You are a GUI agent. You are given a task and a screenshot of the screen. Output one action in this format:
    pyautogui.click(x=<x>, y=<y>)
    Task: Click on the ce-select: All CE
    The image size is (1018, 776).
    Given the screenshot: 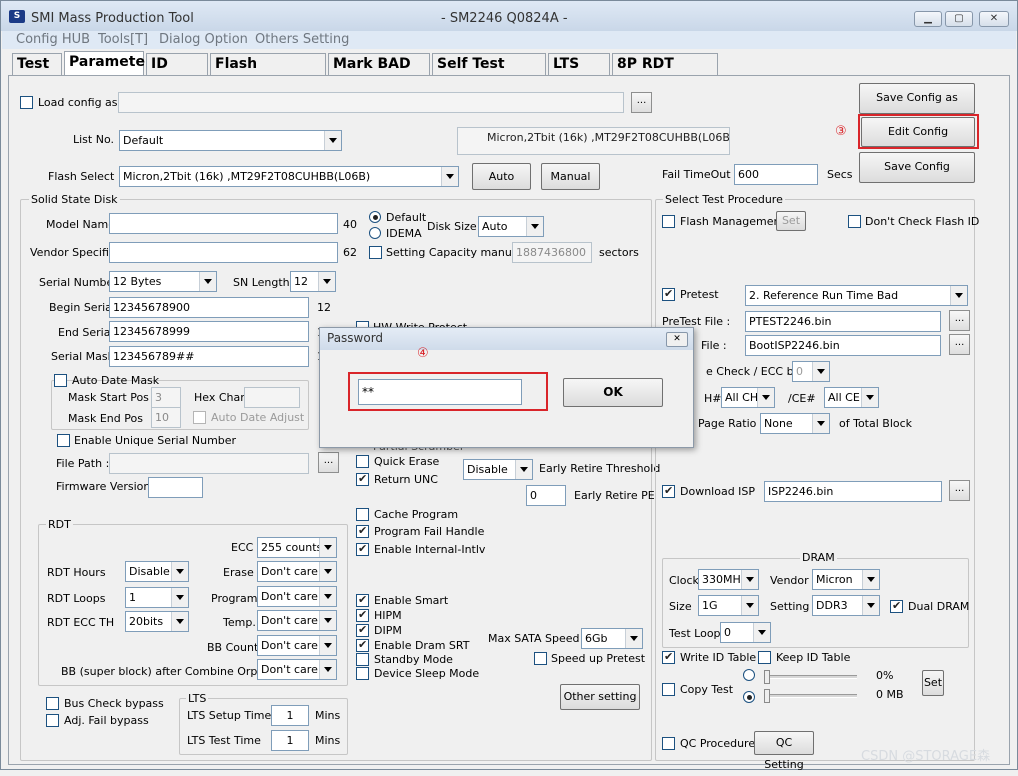 What is the action you would take?
    pyautogui.click(x=851, y=397)
    